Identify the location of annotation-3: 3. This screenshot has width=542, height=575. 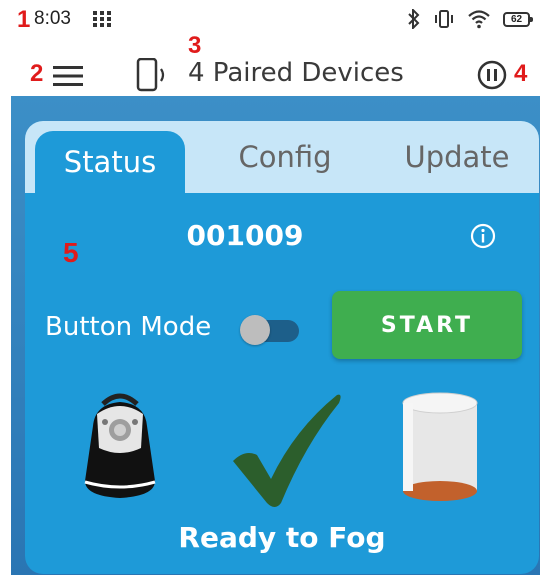
(195, 45).